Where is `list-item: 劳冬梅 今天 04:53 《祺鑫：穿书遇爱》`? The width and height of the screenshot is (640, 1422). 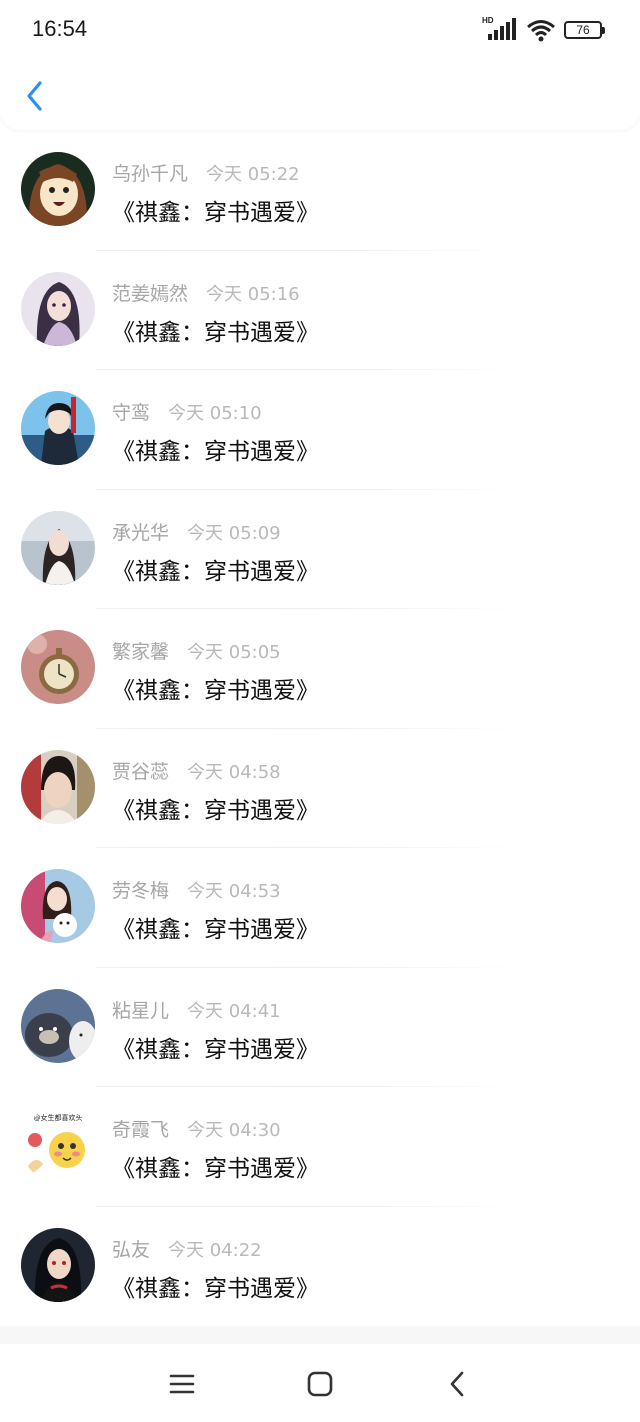
list-item: 劳冬梅 今天 04:53 《祺鑫：穿书遇爱》 is located at coordinates (320, 908).